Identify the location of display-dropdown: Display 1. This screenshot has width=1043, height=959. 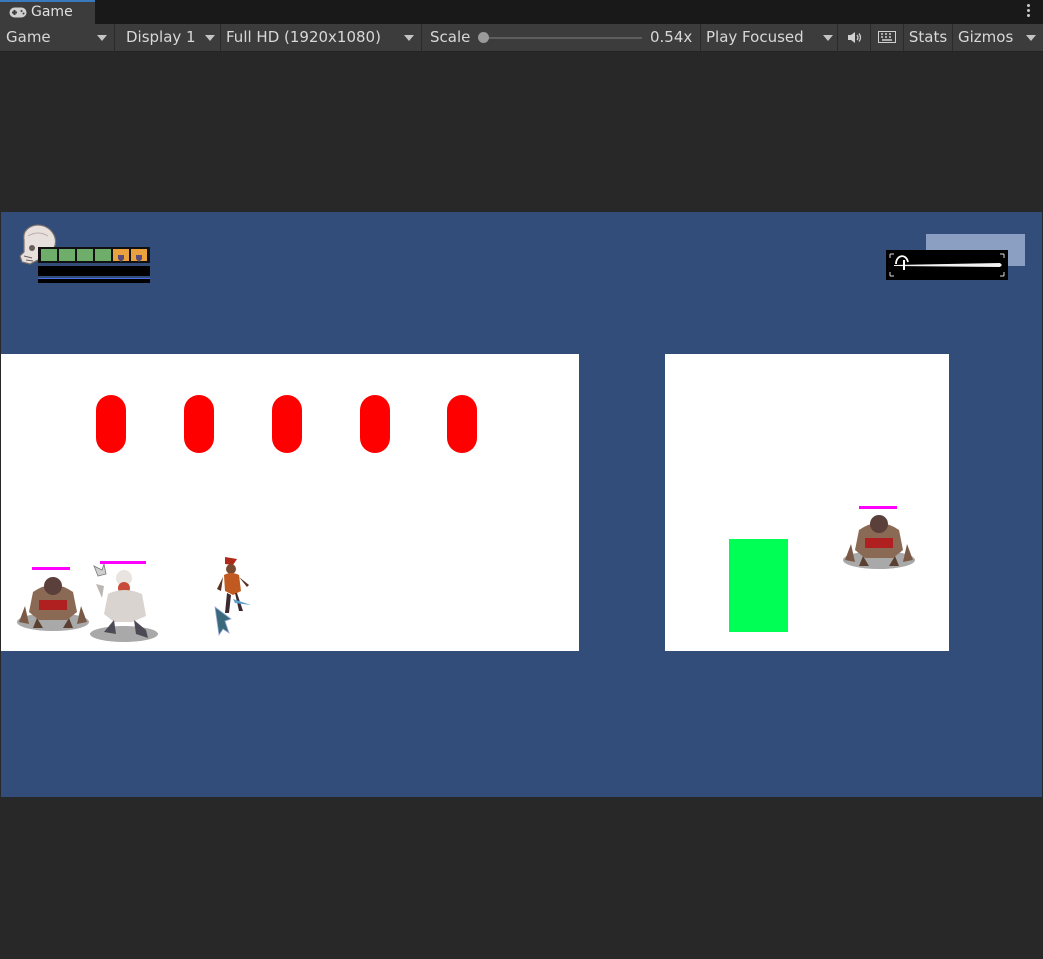
(169, 37).